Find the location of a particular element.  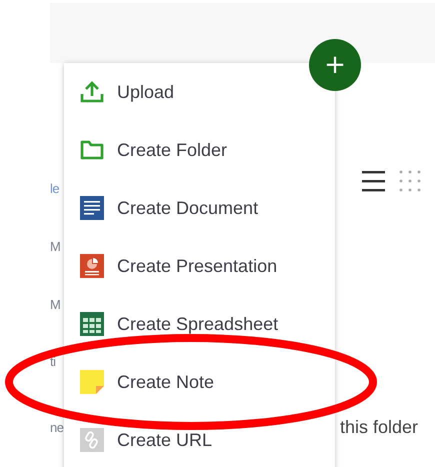

file-name-text: le is located at coordinates (55, 189).